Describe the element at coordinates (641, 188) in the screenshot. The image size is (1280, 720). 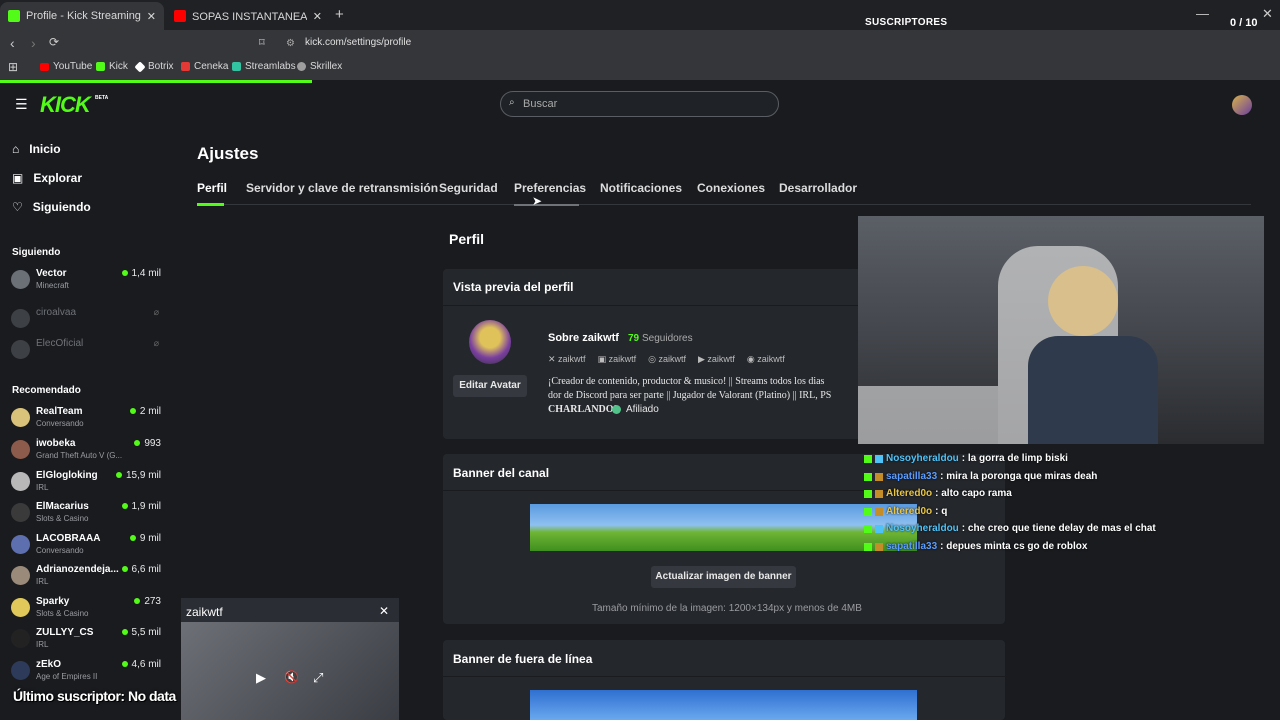
I see `tab-notificaciones: Notificaciones` at that location.